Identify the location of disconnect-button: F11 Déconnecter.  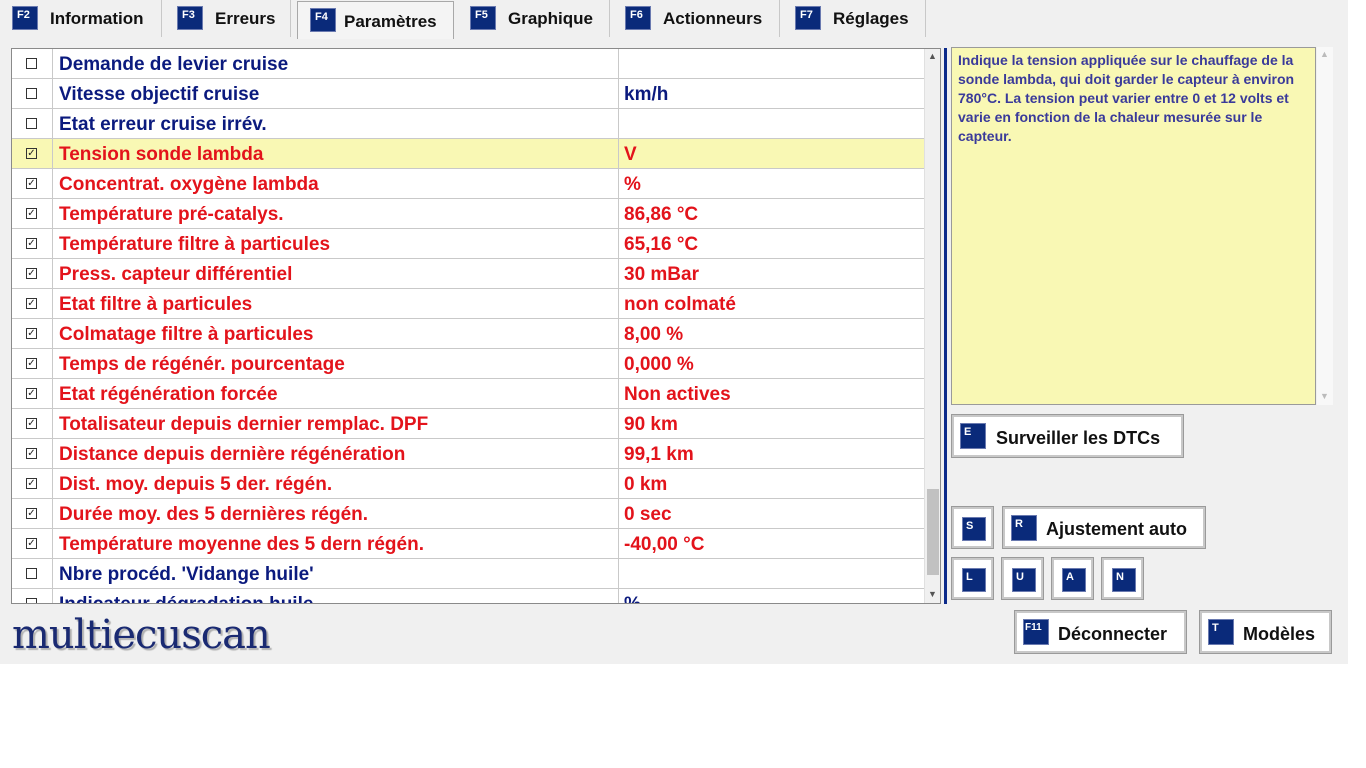
(1100, 632).